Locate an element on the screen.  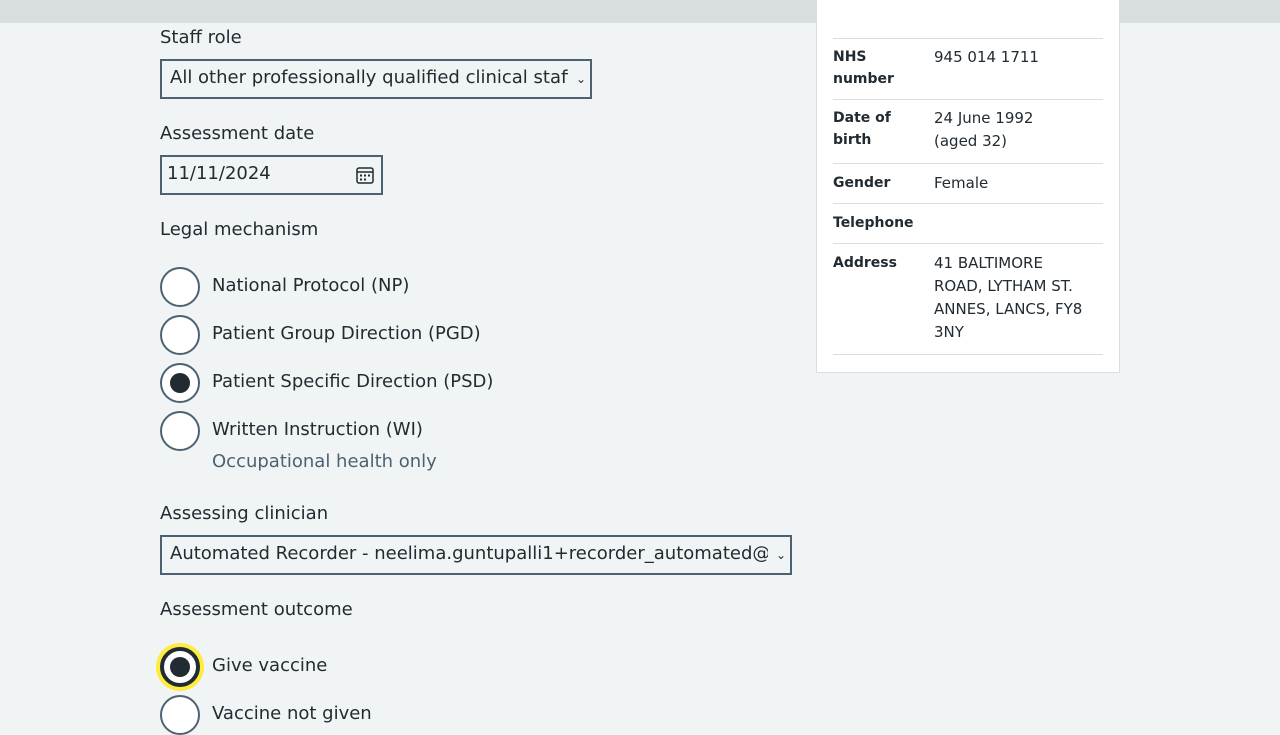
summary-row-date-of-birth: Date of birth 24 June 1992 (aged 32) is located at coordinates (968, 131).